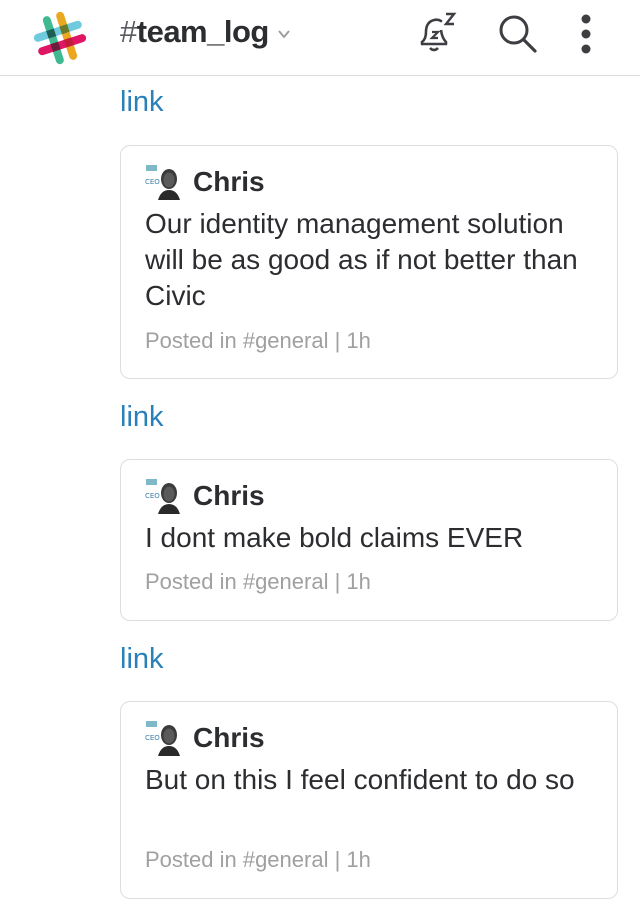 The height and width of the screenshot is (914, 640). What do you see at coordinates (320, 38) in the screenshot?
I see `top-bar: # team_log` at bounding box center [320, 38].